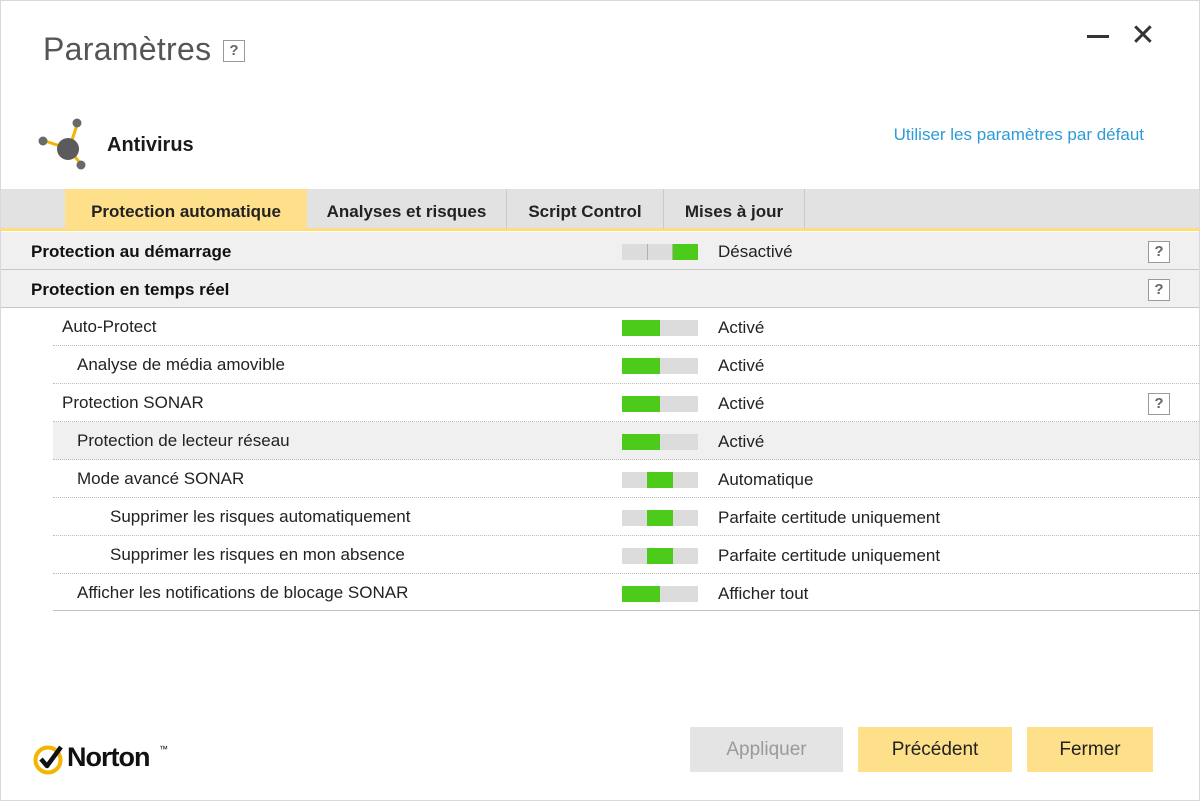  I want to click on section-title: Antivirus, so click(150, 145).